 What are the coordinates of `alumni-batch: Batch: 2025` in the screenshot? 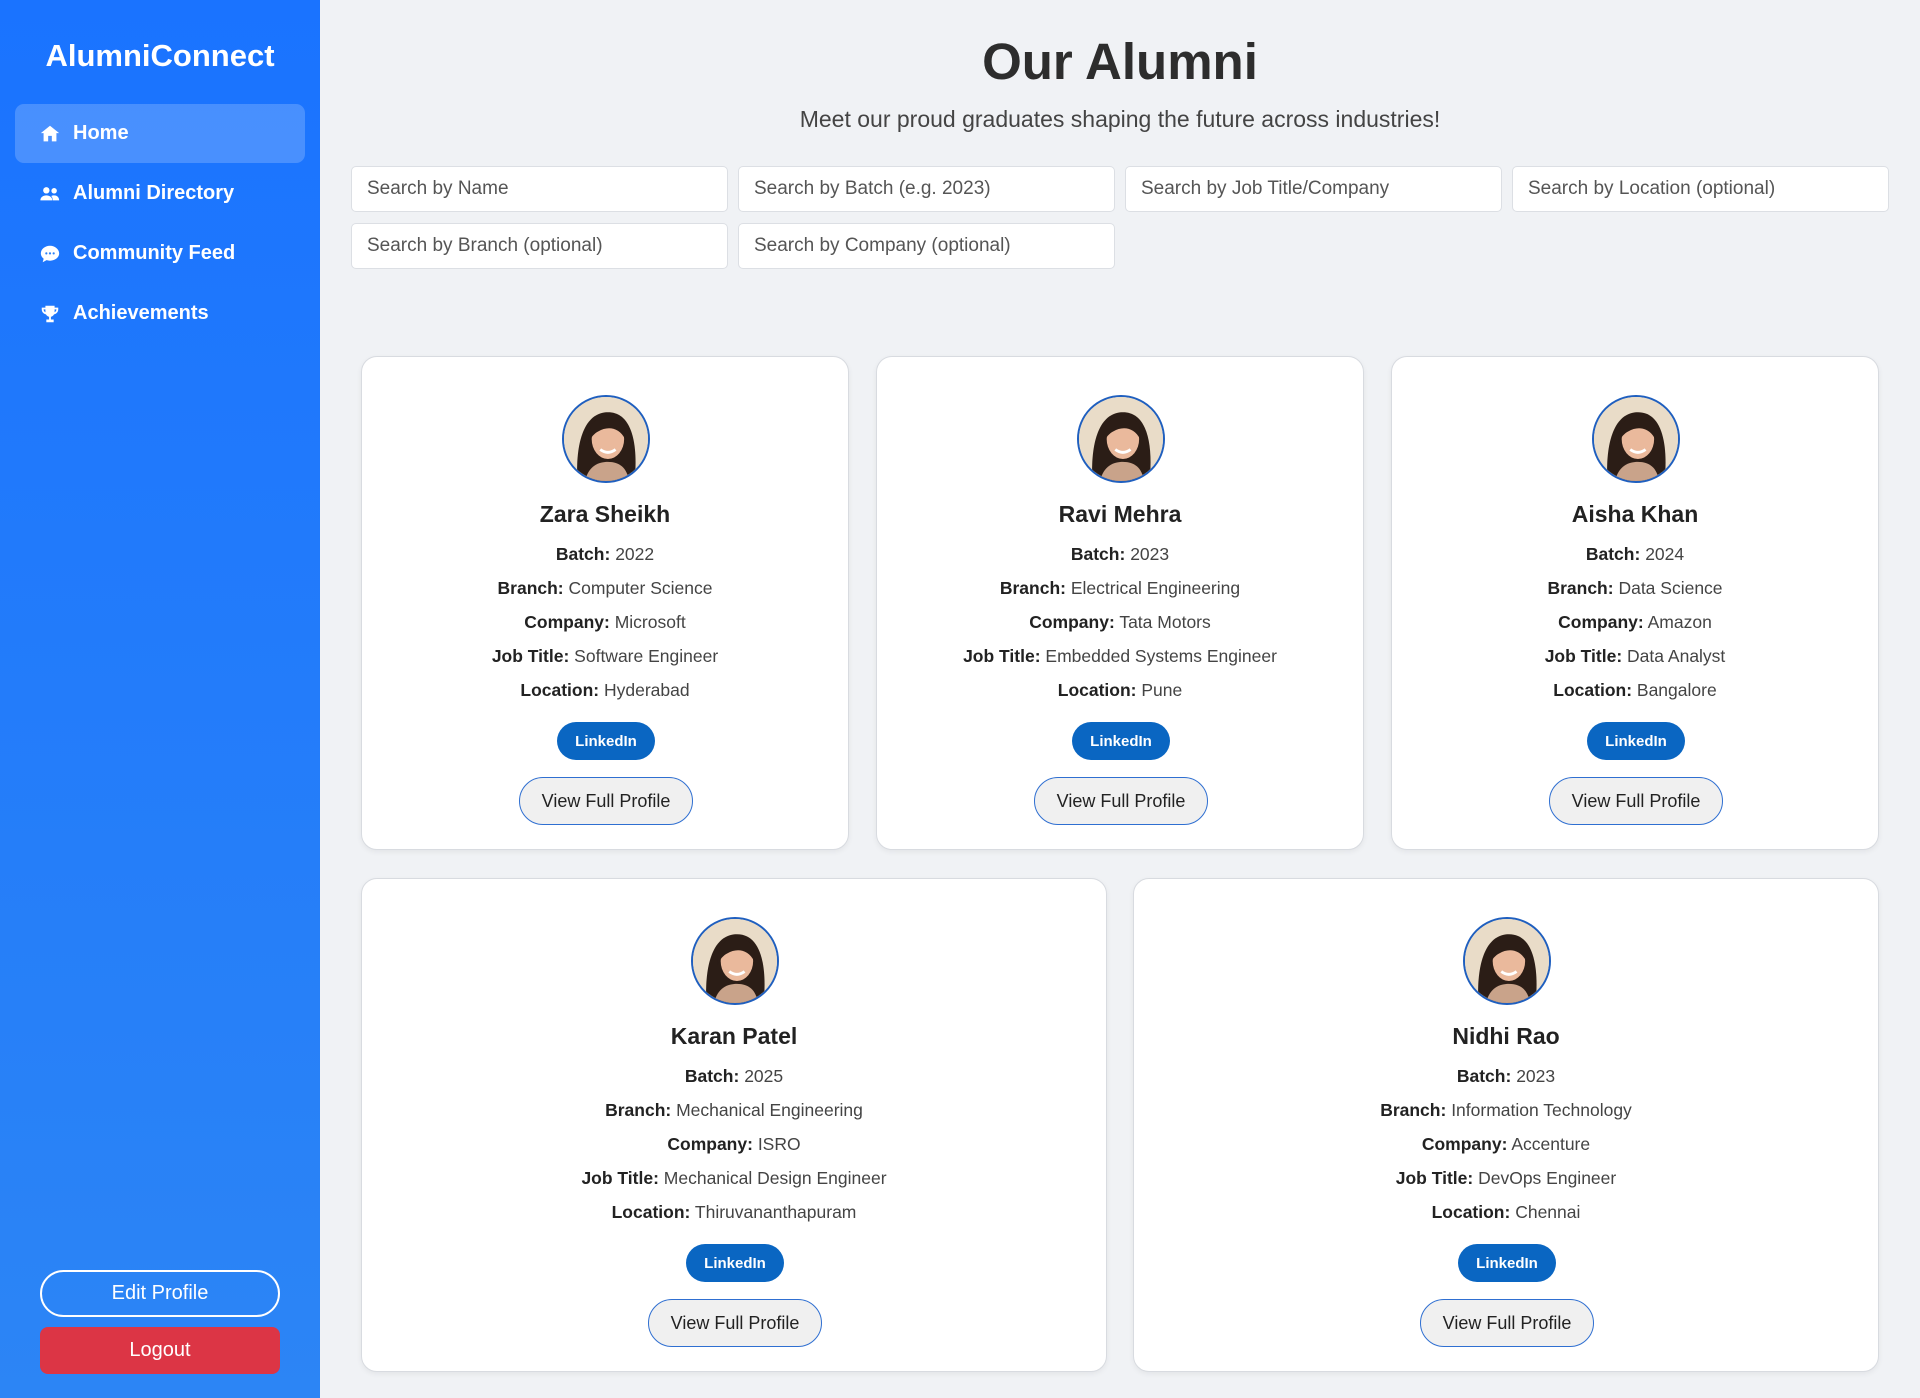 It's located at (734, 1076).